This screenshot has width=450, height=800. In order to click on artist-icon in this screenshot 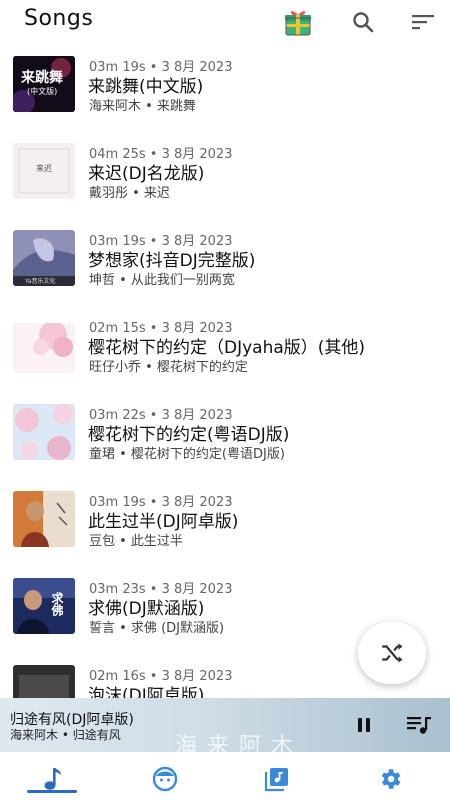, I will do `click(165, 779)`.